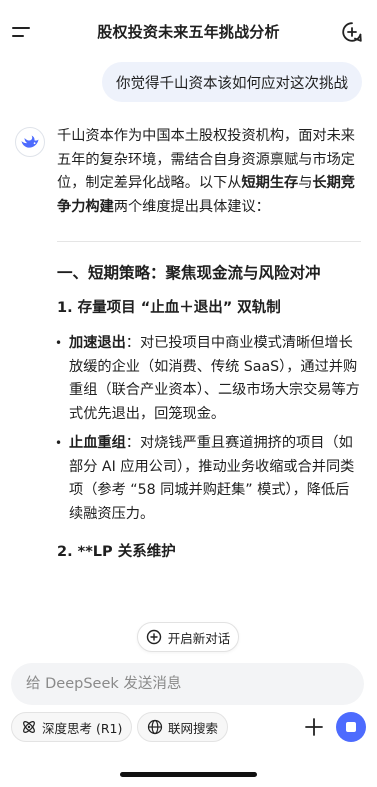 The height and width of the screenshot is (787, 377). What do you see at coordinates (189, 273) in the screenshot?
I see `section-heading: 一、短期策略：聚焦现金流与风险对冲` at bounding box center [189, 273].